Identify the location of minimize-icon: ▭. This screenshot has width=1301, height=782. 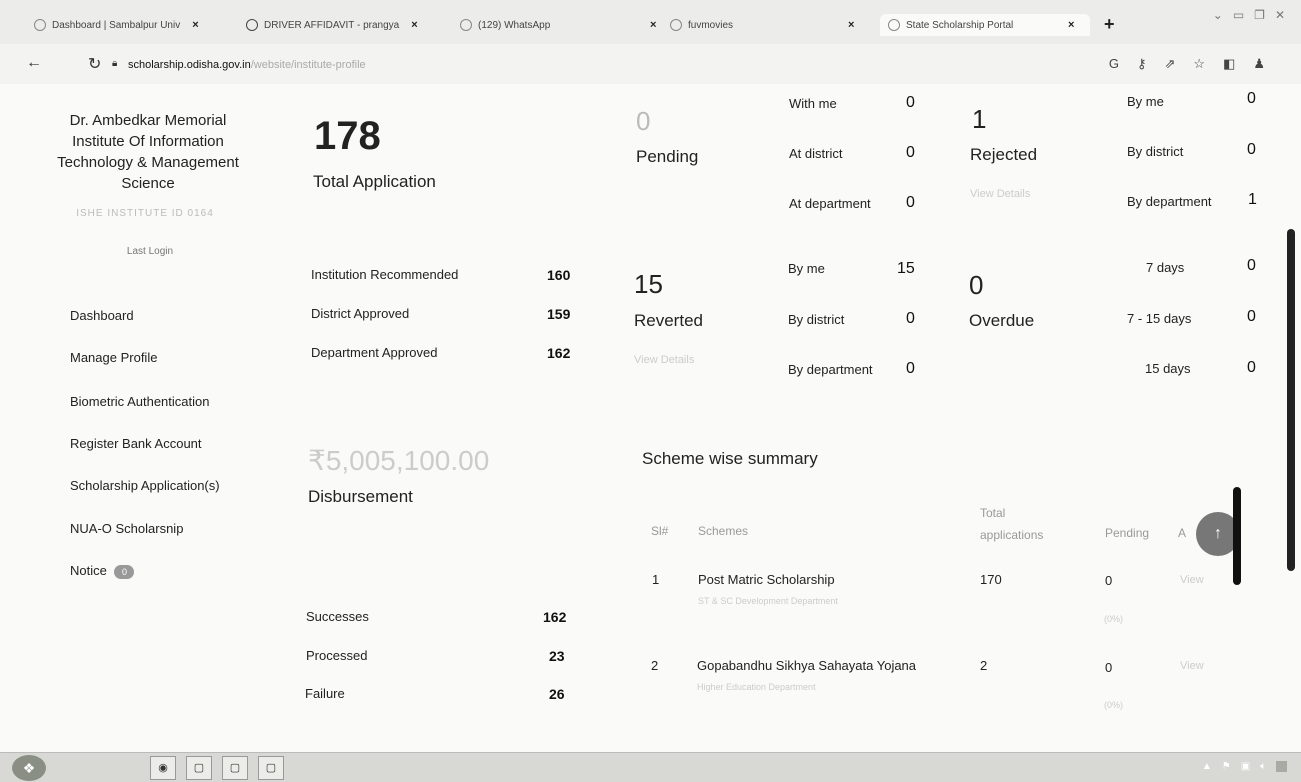
(1238, 15).